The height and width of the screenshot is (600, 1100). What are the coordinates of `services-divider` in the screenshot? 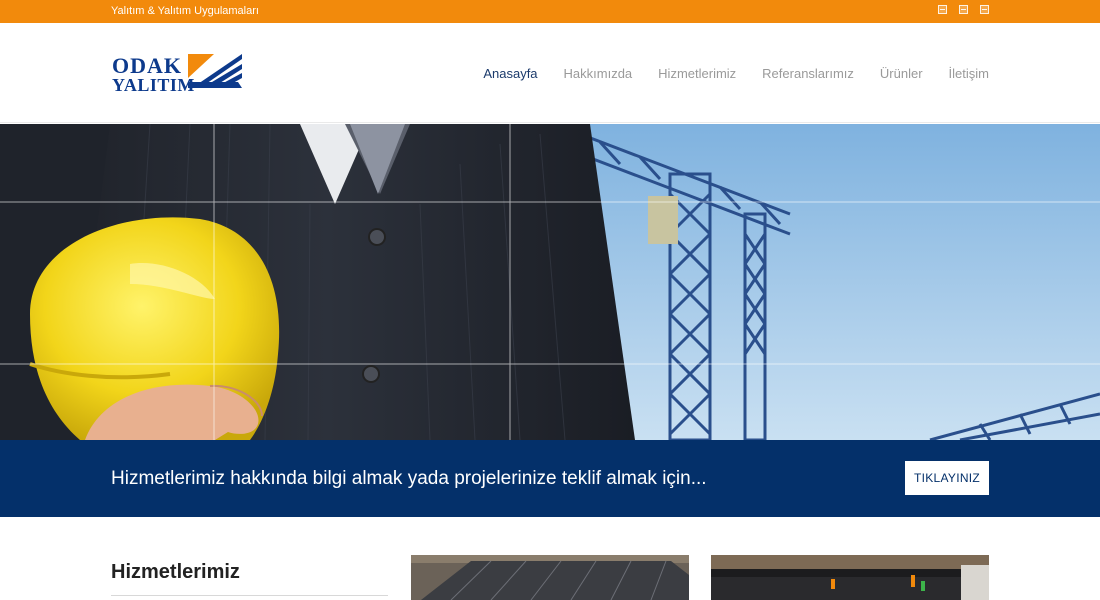 It's located at (249, 595).